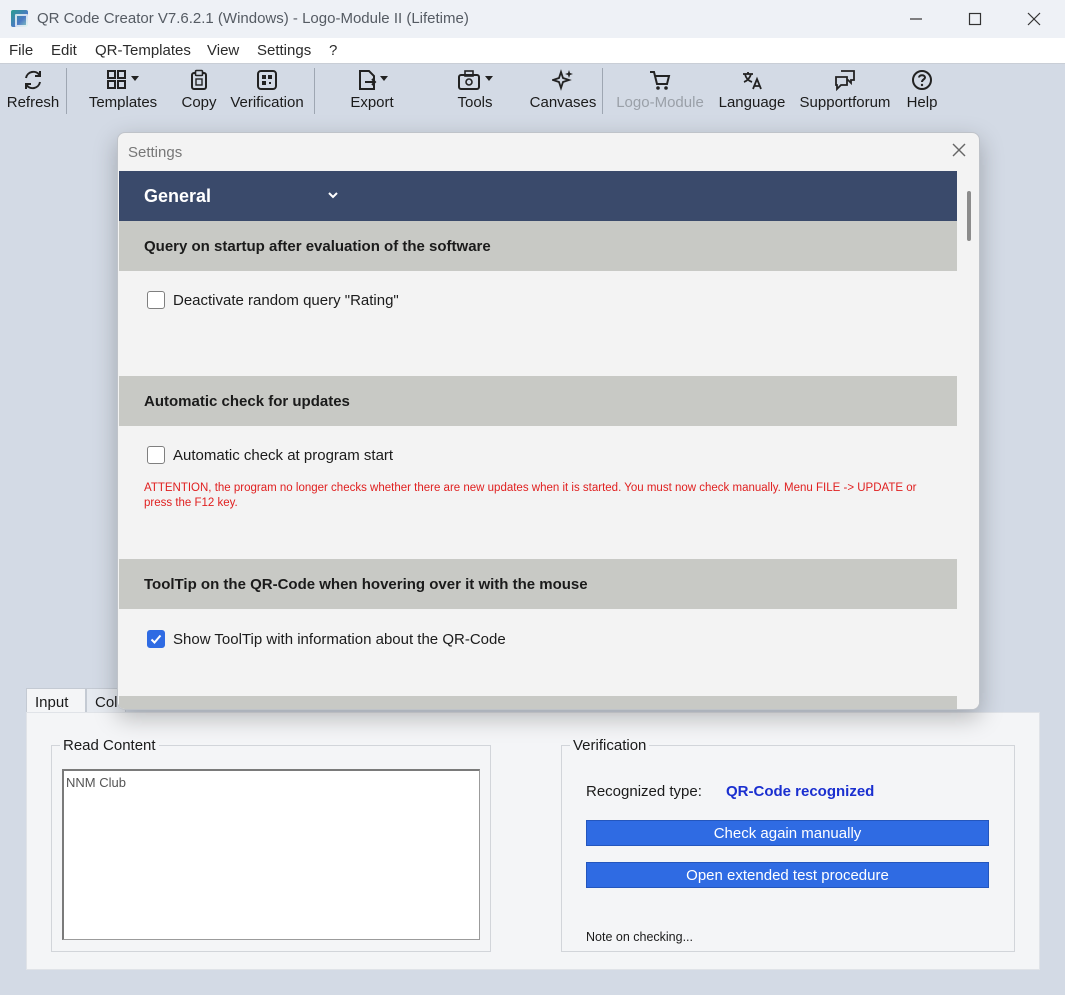 This screenshot has height=995, width=1065. I want to click on templates-button: Templates, so click(123, 91).